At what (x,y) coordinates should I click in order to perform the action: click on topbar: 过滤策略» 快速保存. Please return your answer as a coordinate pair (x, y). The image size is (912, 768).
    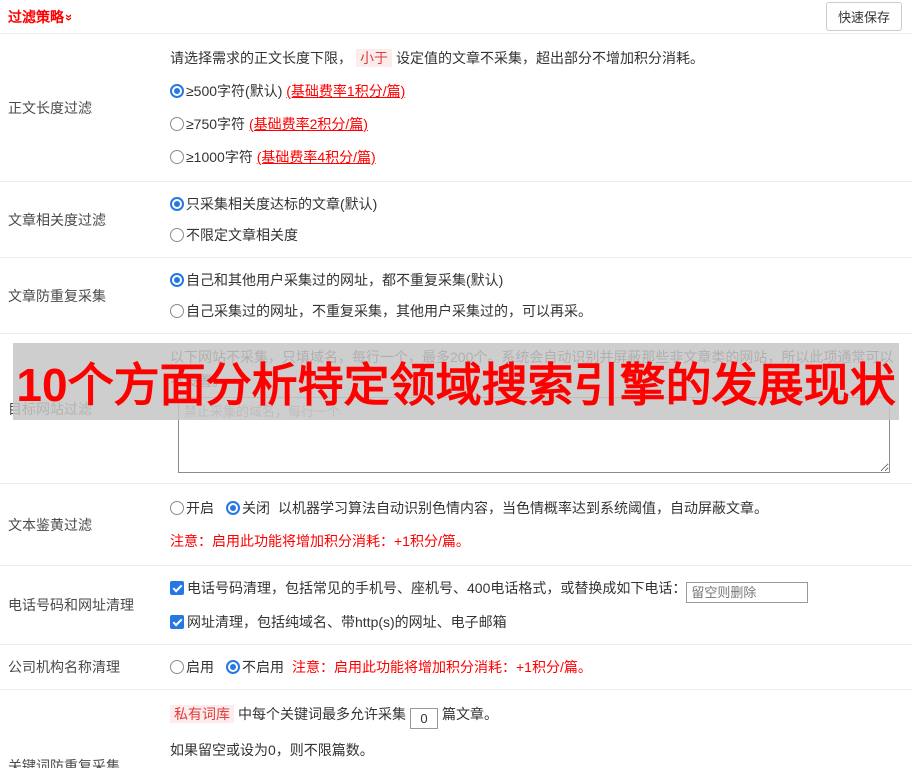
    Looking at the image, I should click on (456, 17).